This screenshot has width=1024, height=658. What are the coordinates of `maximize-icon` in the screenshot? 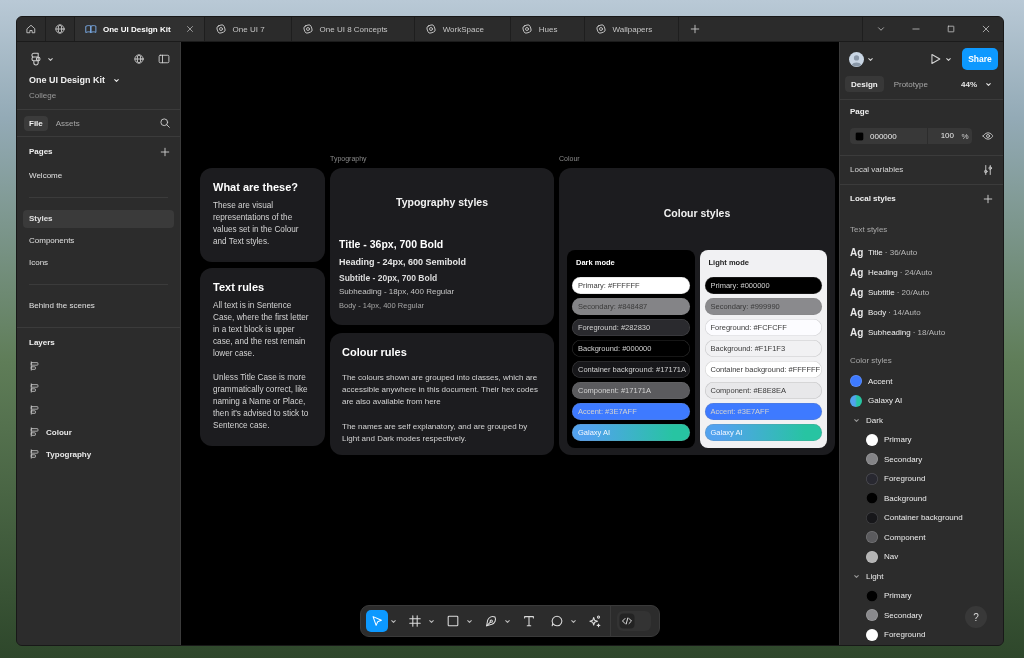 It's located at (950, 29).